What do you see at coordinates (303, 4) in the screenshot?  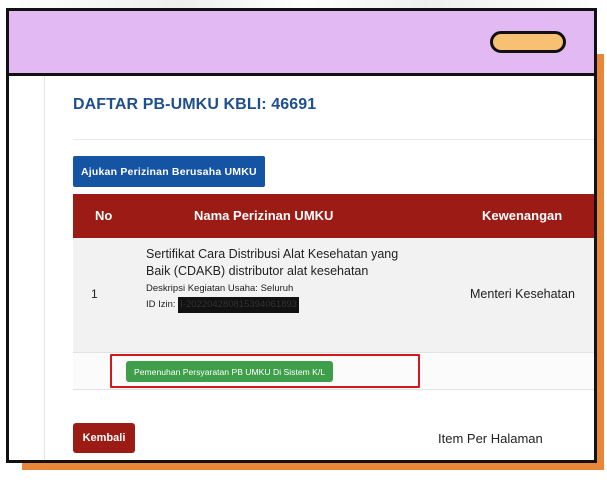 I see `top-fade-strip` at bounding box center [303, 4].